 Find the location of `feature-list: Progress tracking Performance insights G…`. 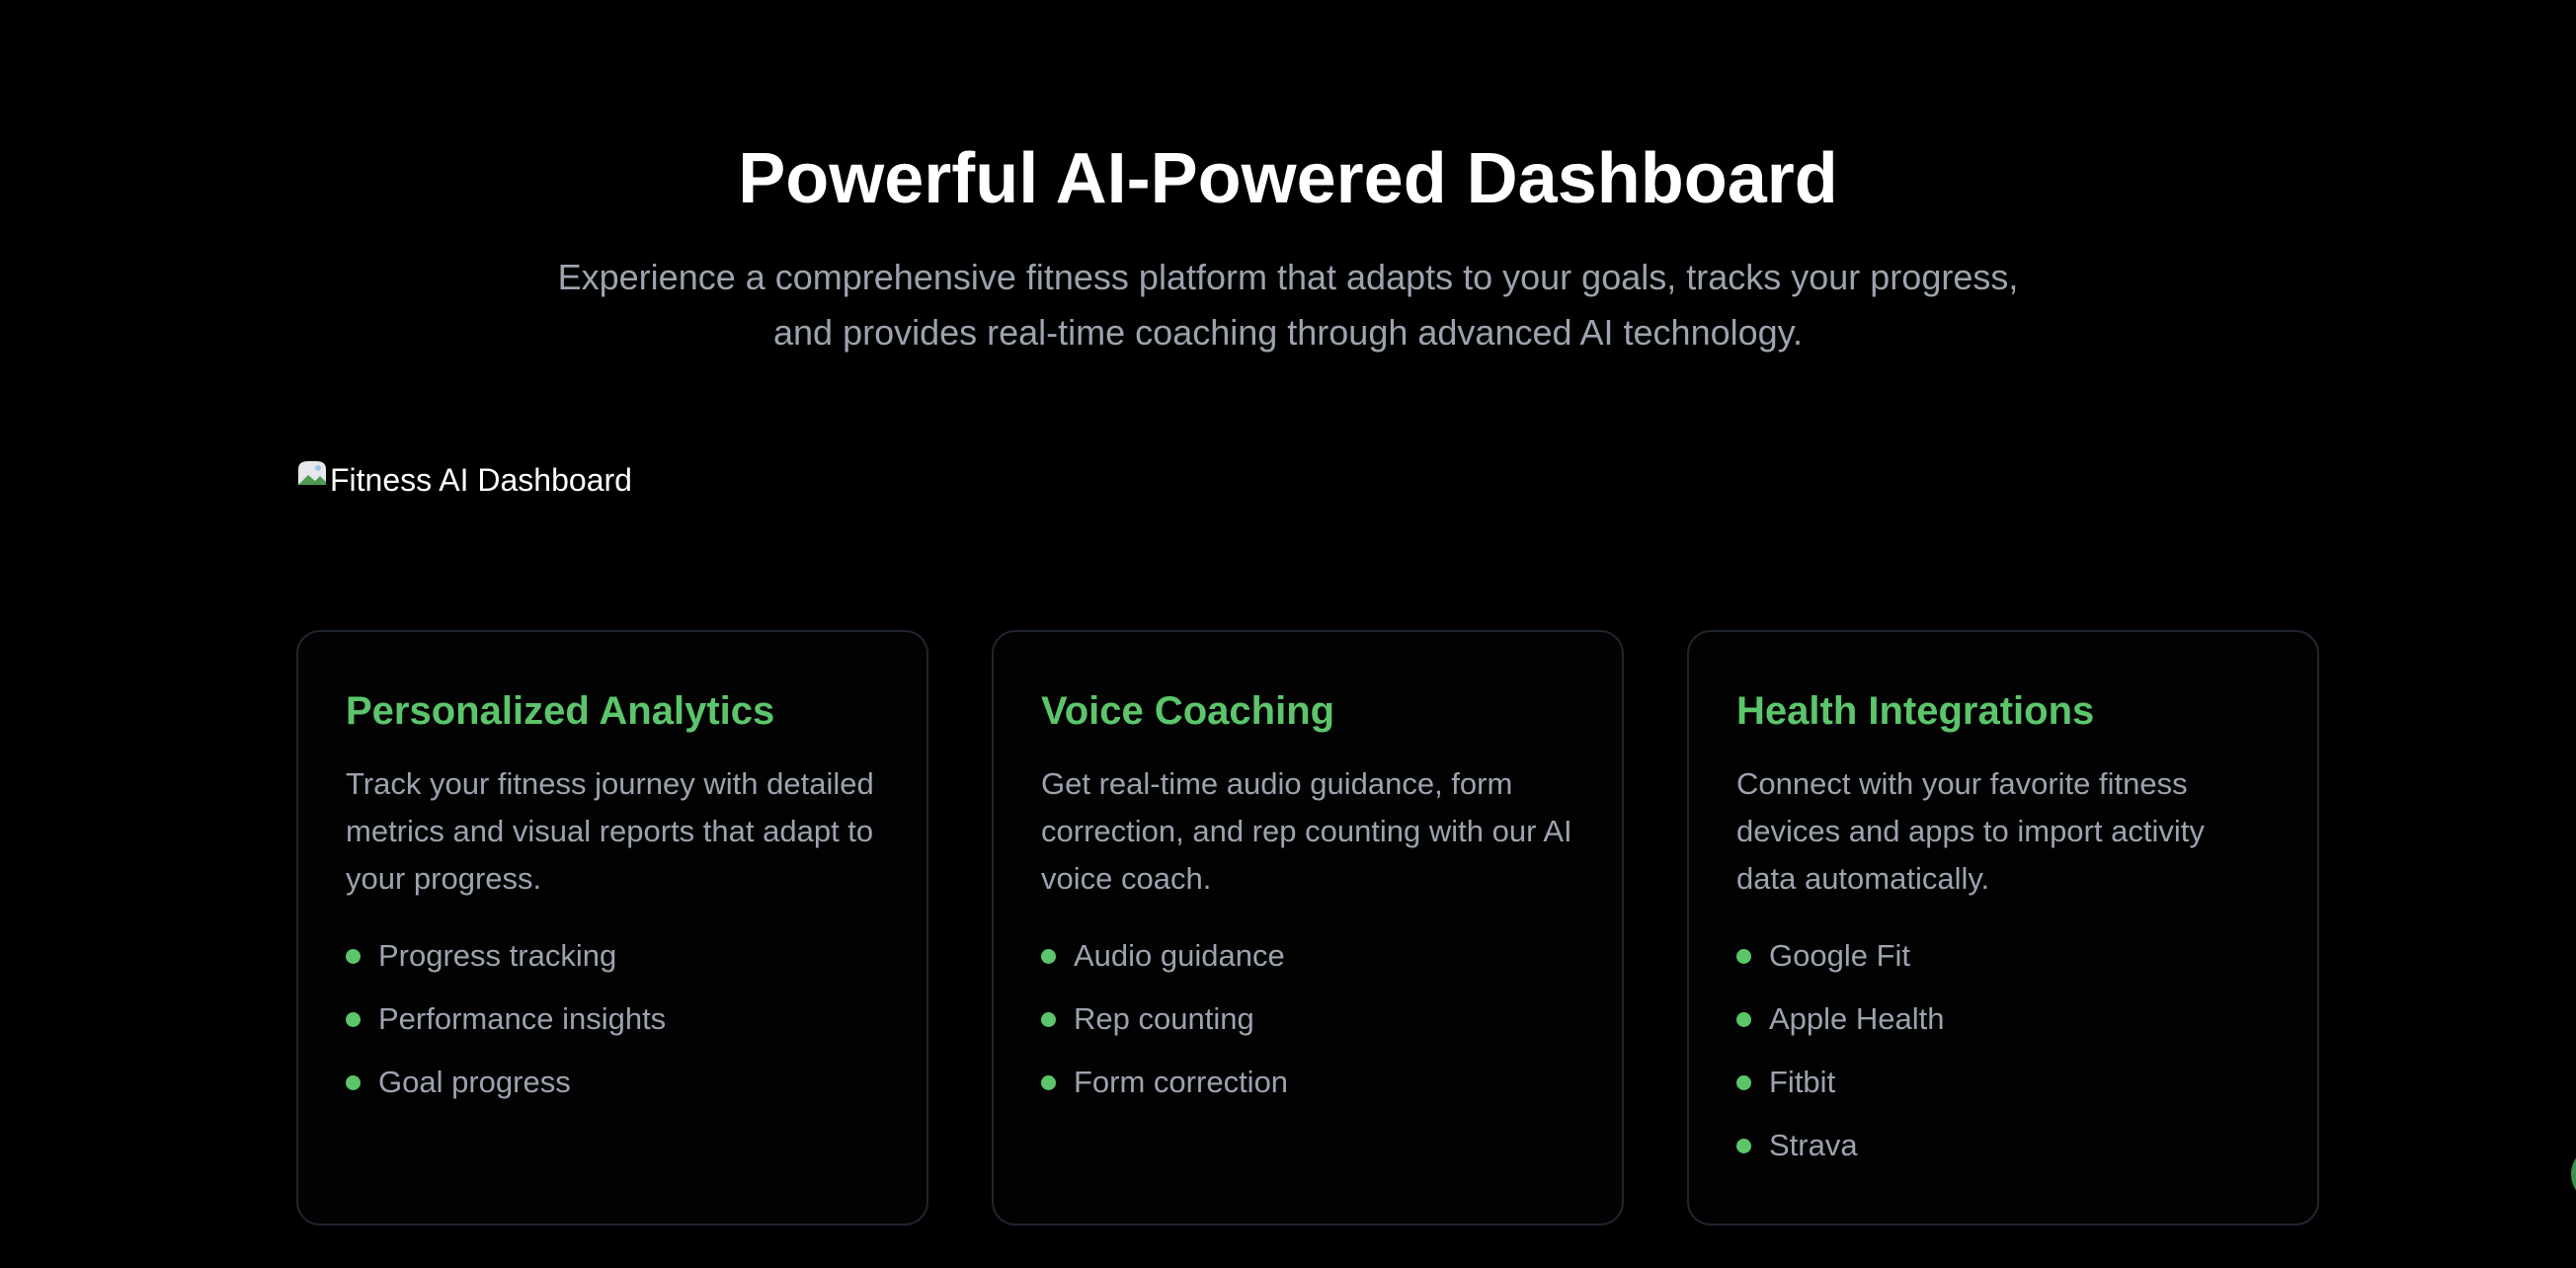

feature-list: Progress tracking Performance insights G… is located at coordinates (612, 1019).